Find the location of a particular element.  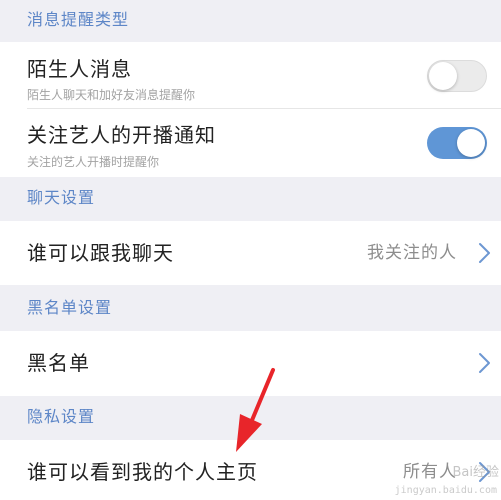

watermark-logo: Bai经验 is located at coordinates (476, 472).